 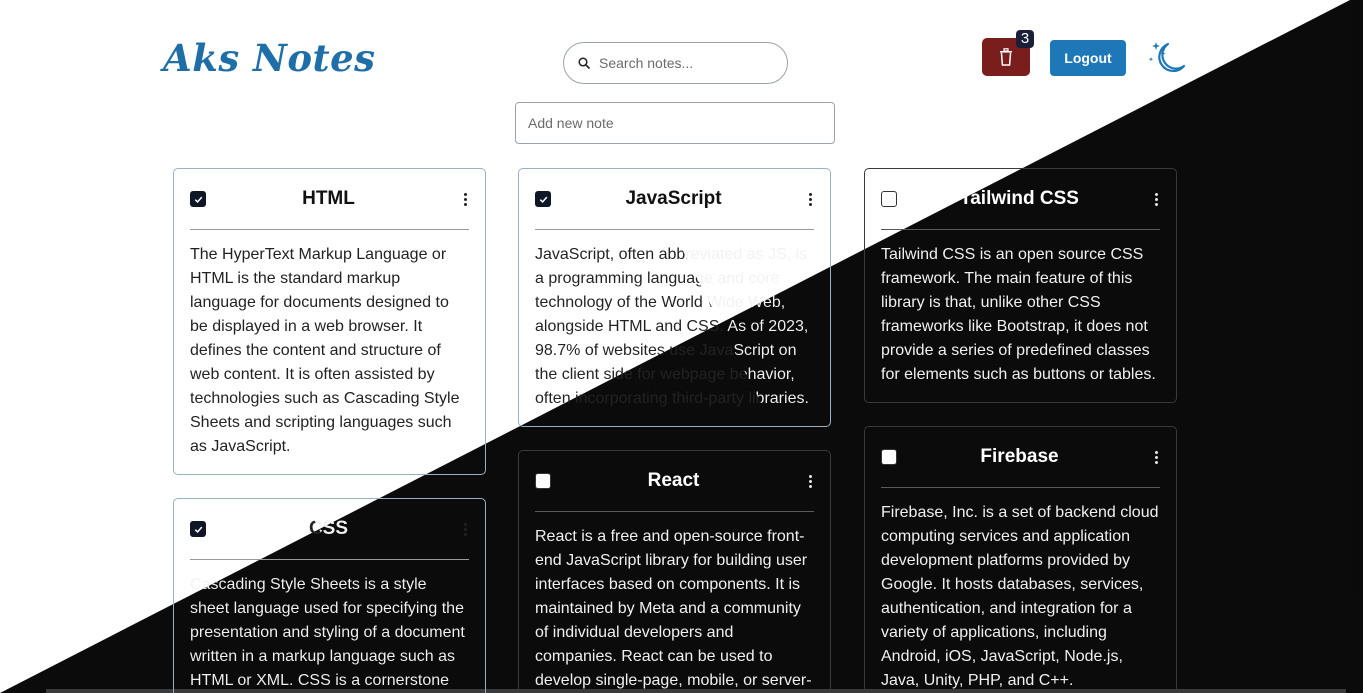 I want to click on app-title: Aks Notes, so click(x=269, y=58).